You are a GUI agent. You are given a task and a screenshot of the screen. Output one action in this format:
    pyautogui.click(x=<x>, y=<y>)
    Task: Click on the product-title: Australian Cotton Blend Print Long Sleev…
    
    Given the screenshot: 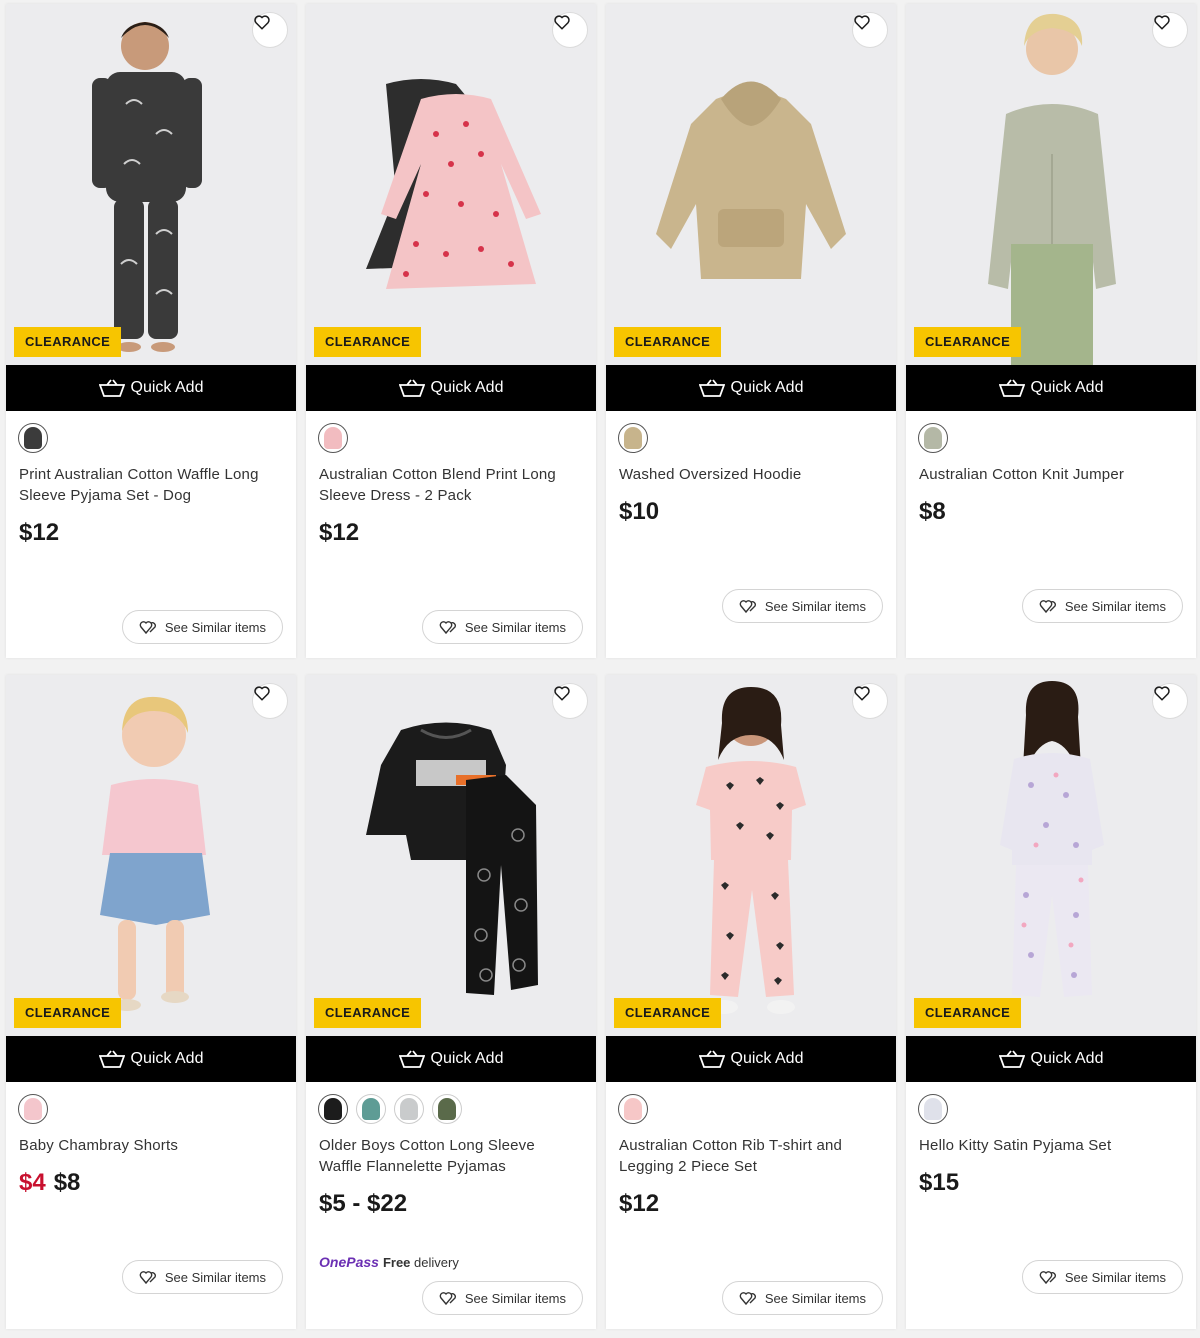 What is the action you would take?
    pyautogui.click(x=450, y=485)
    